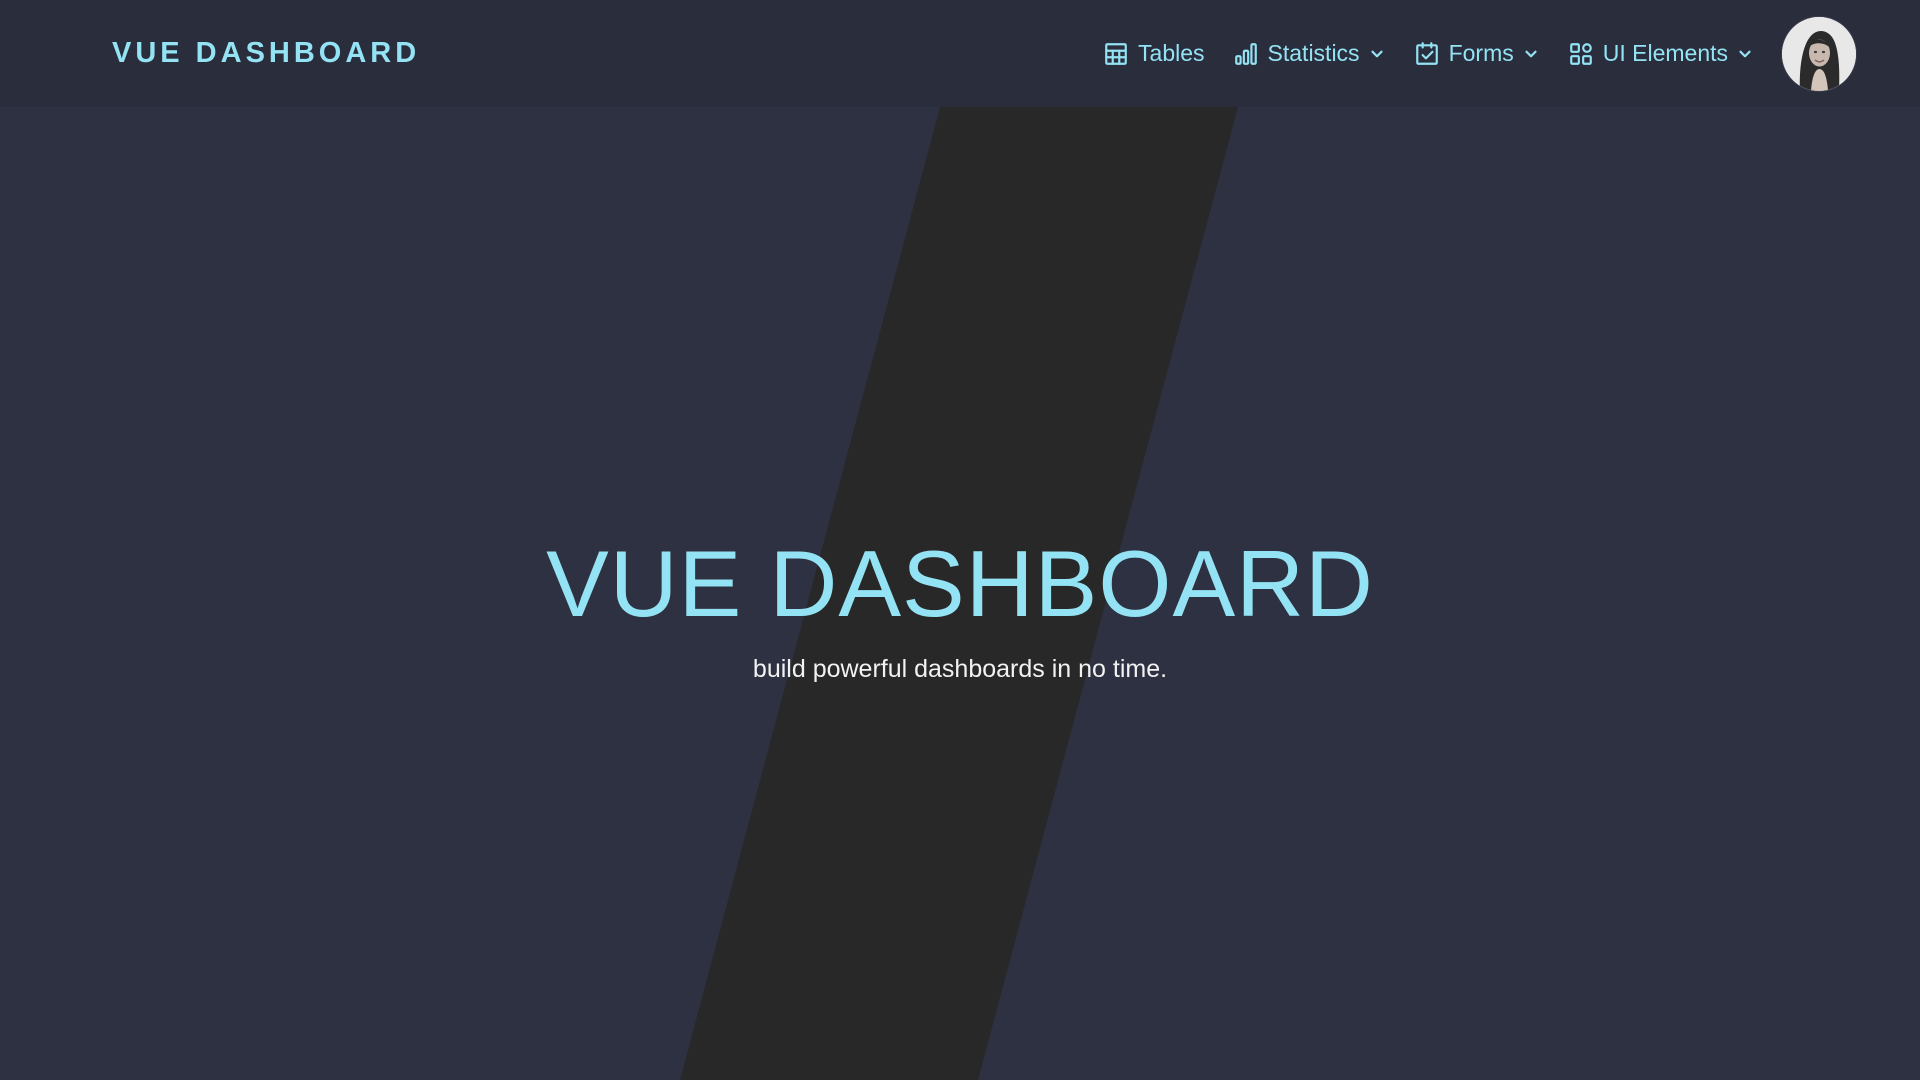 Image resolution: width=1920 pixels, height=1080 pixels. Describe the element at coordinates (1116, 54) in the screenshot. I see `table-icon` at that location.